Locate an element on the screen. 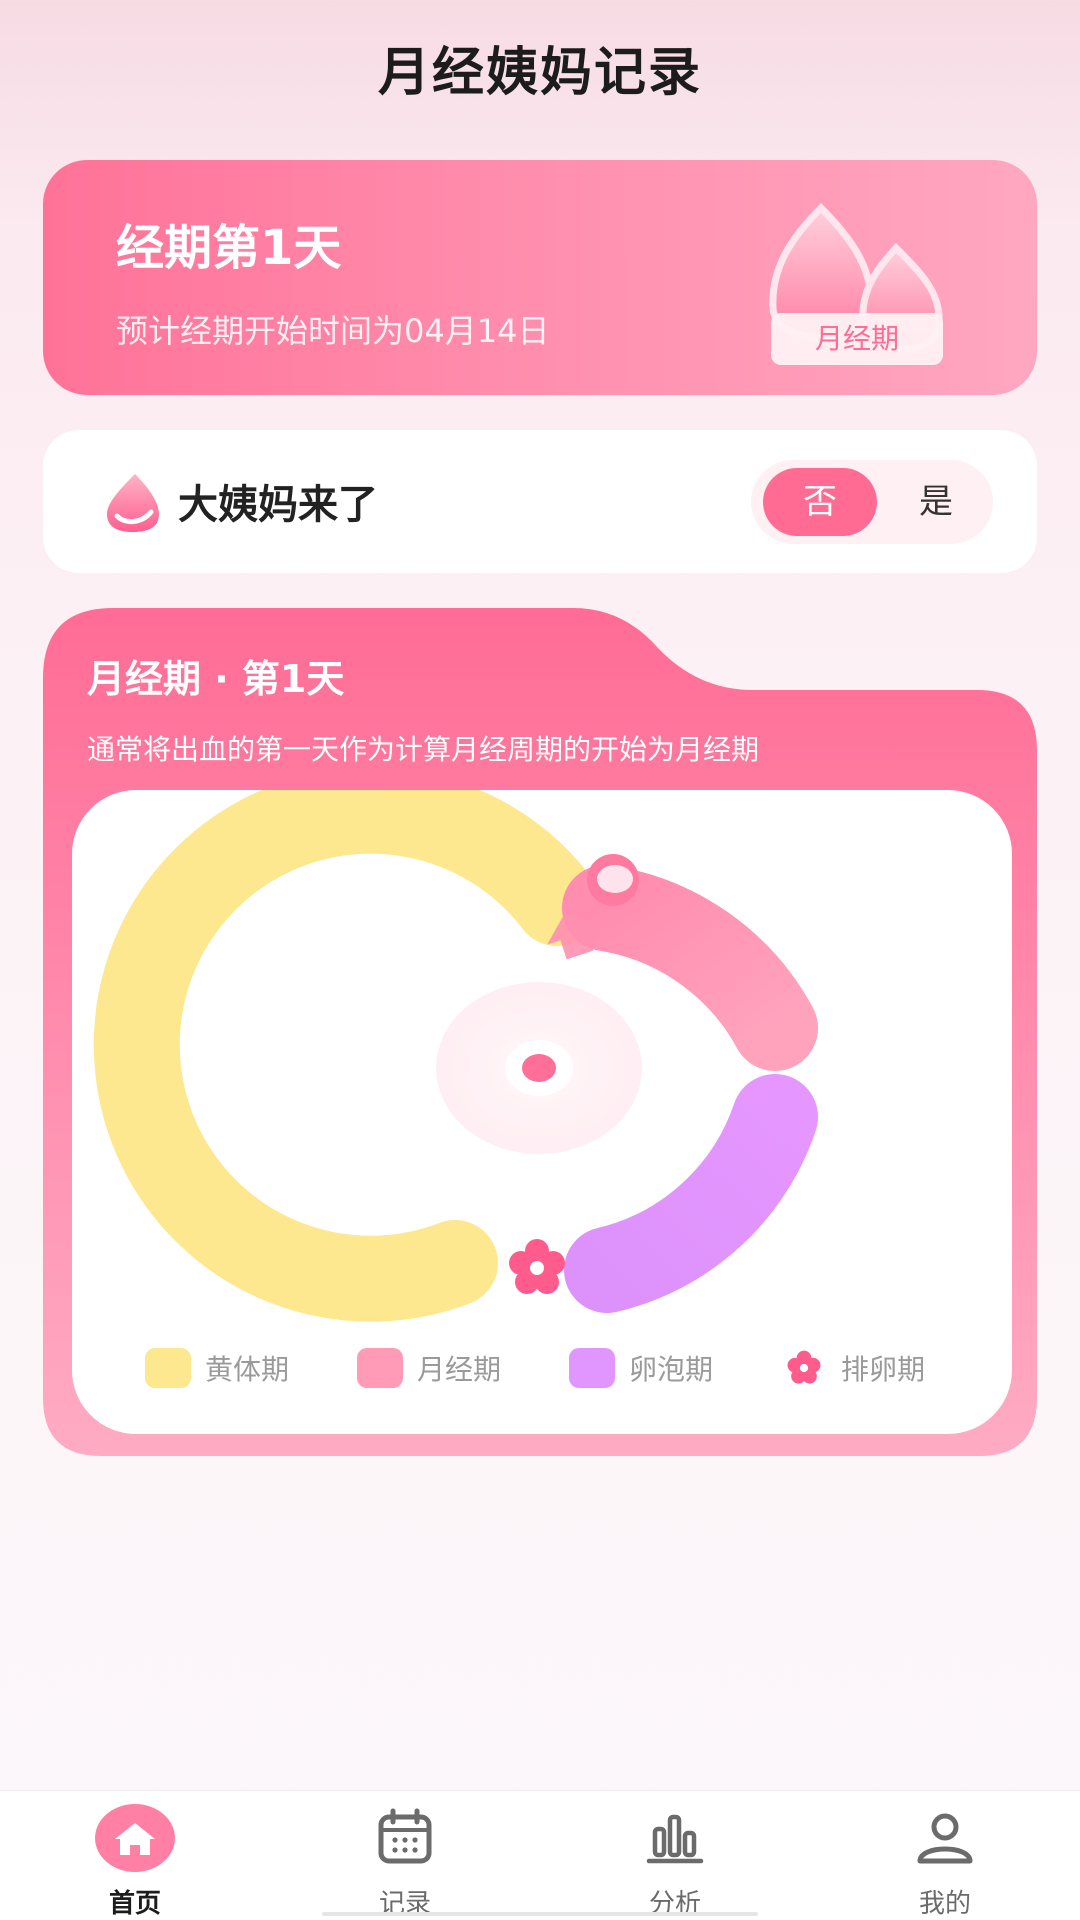 The image size is (1080, 1920). nav-item-home: 首页 is located at coordinates (135, 1855).